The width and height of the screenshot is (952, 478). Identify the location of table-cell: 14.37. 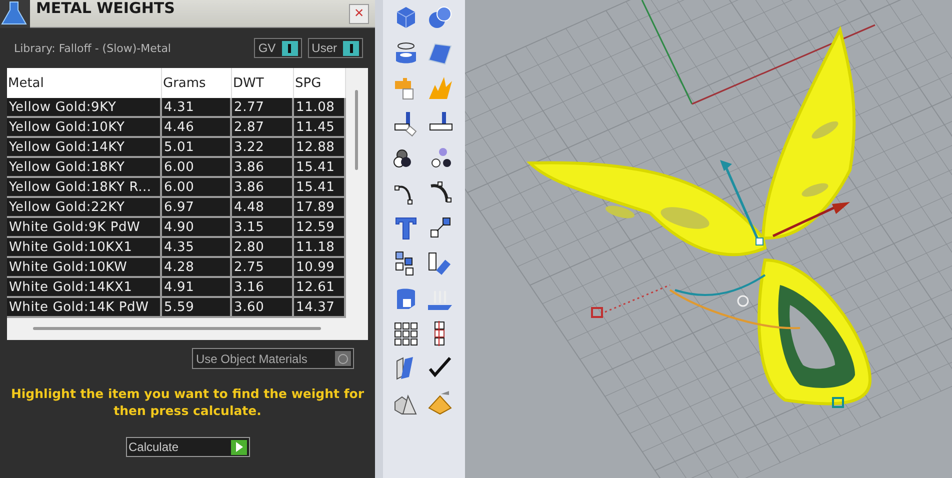
(320, 308).